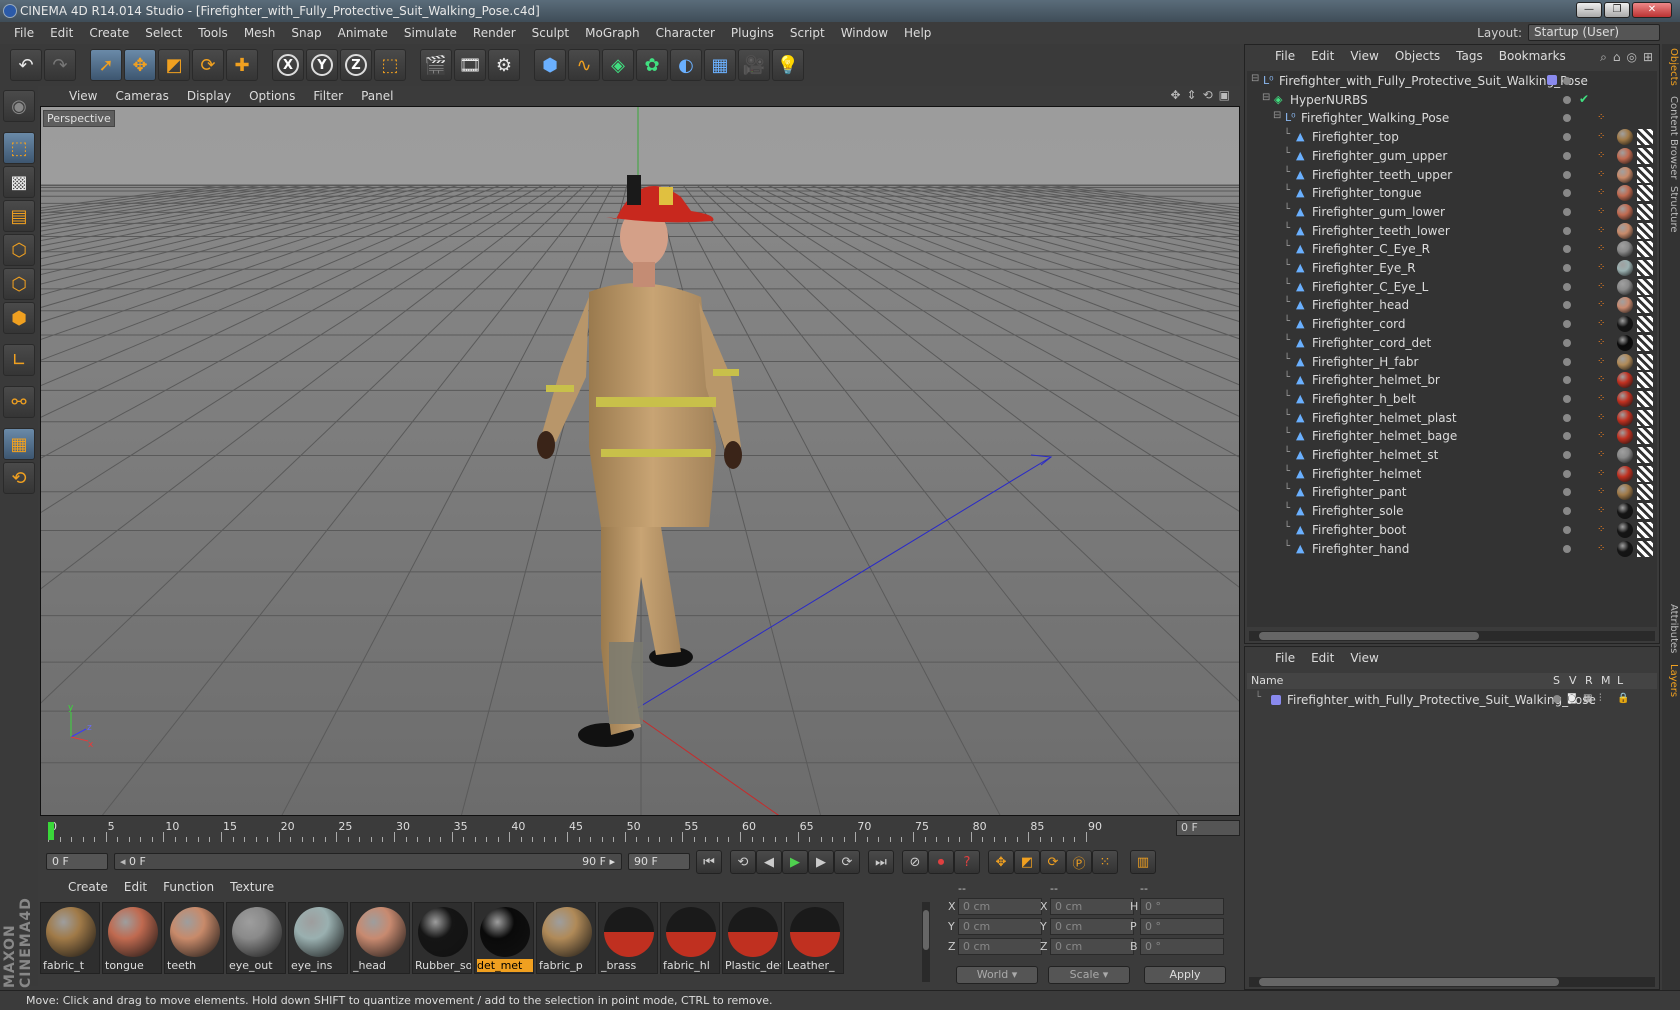 The image size is (1680, 1010). What do you see at coordinates (252, 889) in the screenshot?
I see `material-menu-texture: Texture` at bounding box center [252, 889].